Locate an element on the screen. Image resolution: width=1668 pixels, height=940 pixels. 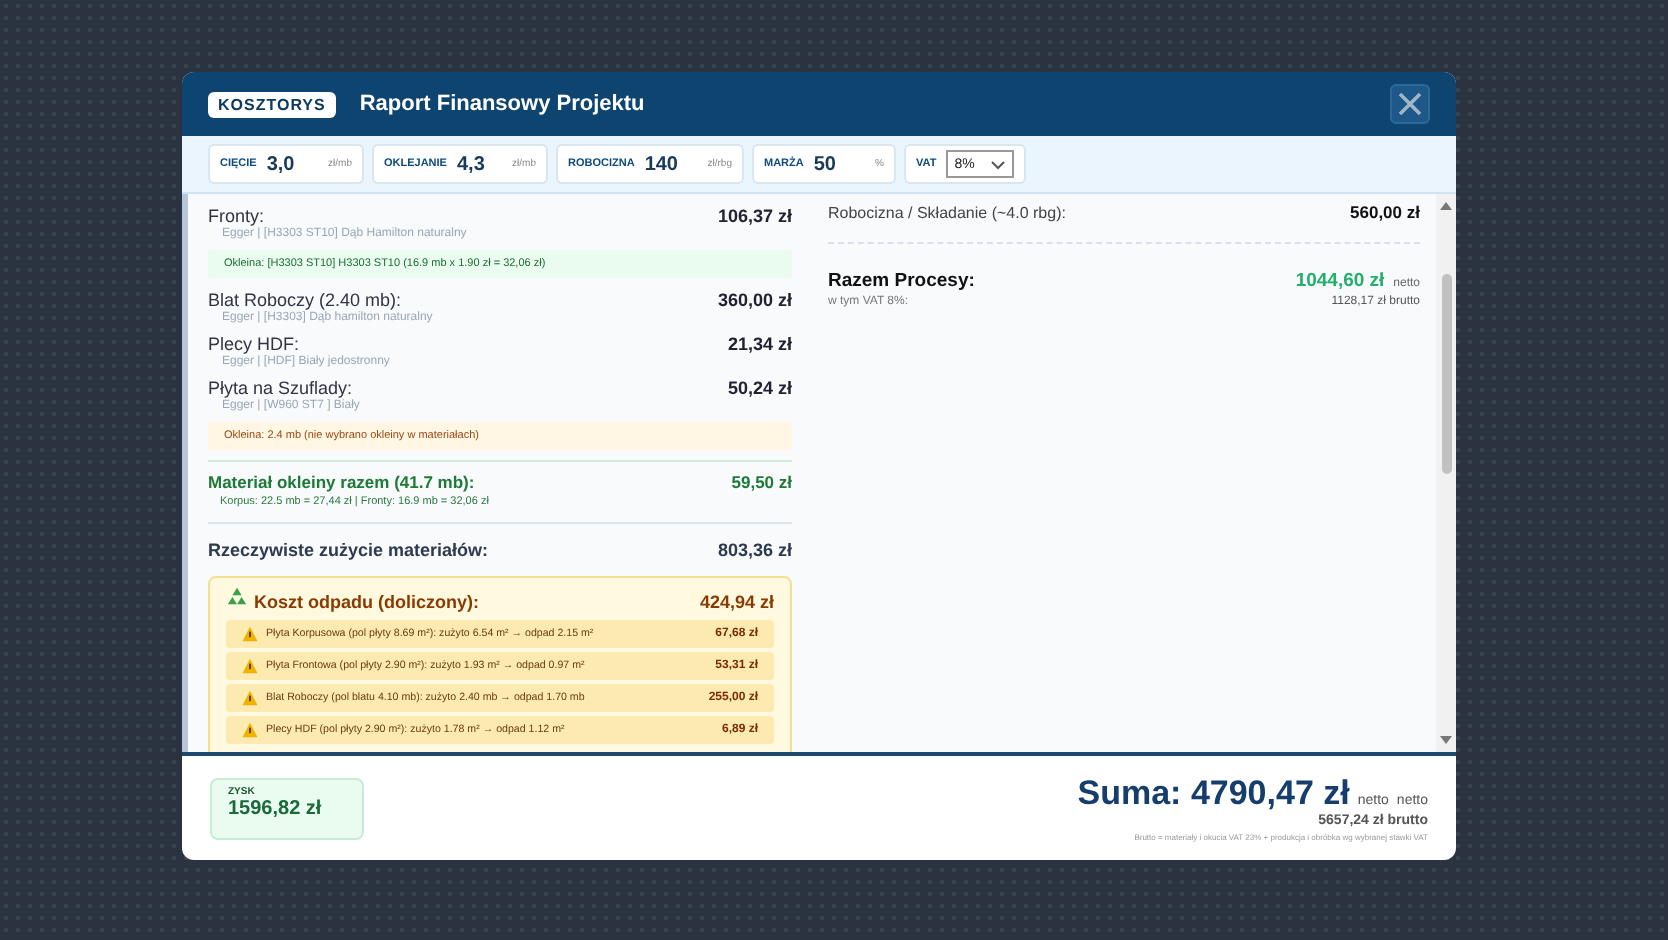
waste-price: 424,94 zł is located at coordinates (736, 602).